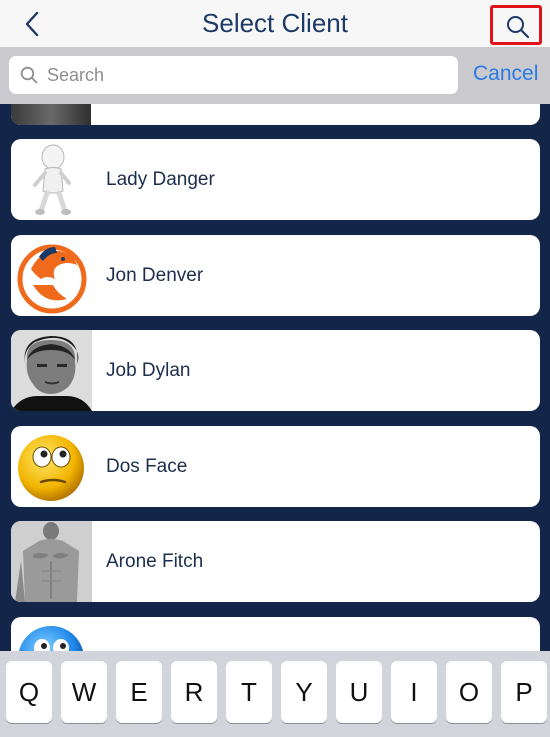 The image size is (550, 737). What do you see at coordinates (51, 114) in the screenshot?
I see `partial-avatar` at bounding box center [51, 114].